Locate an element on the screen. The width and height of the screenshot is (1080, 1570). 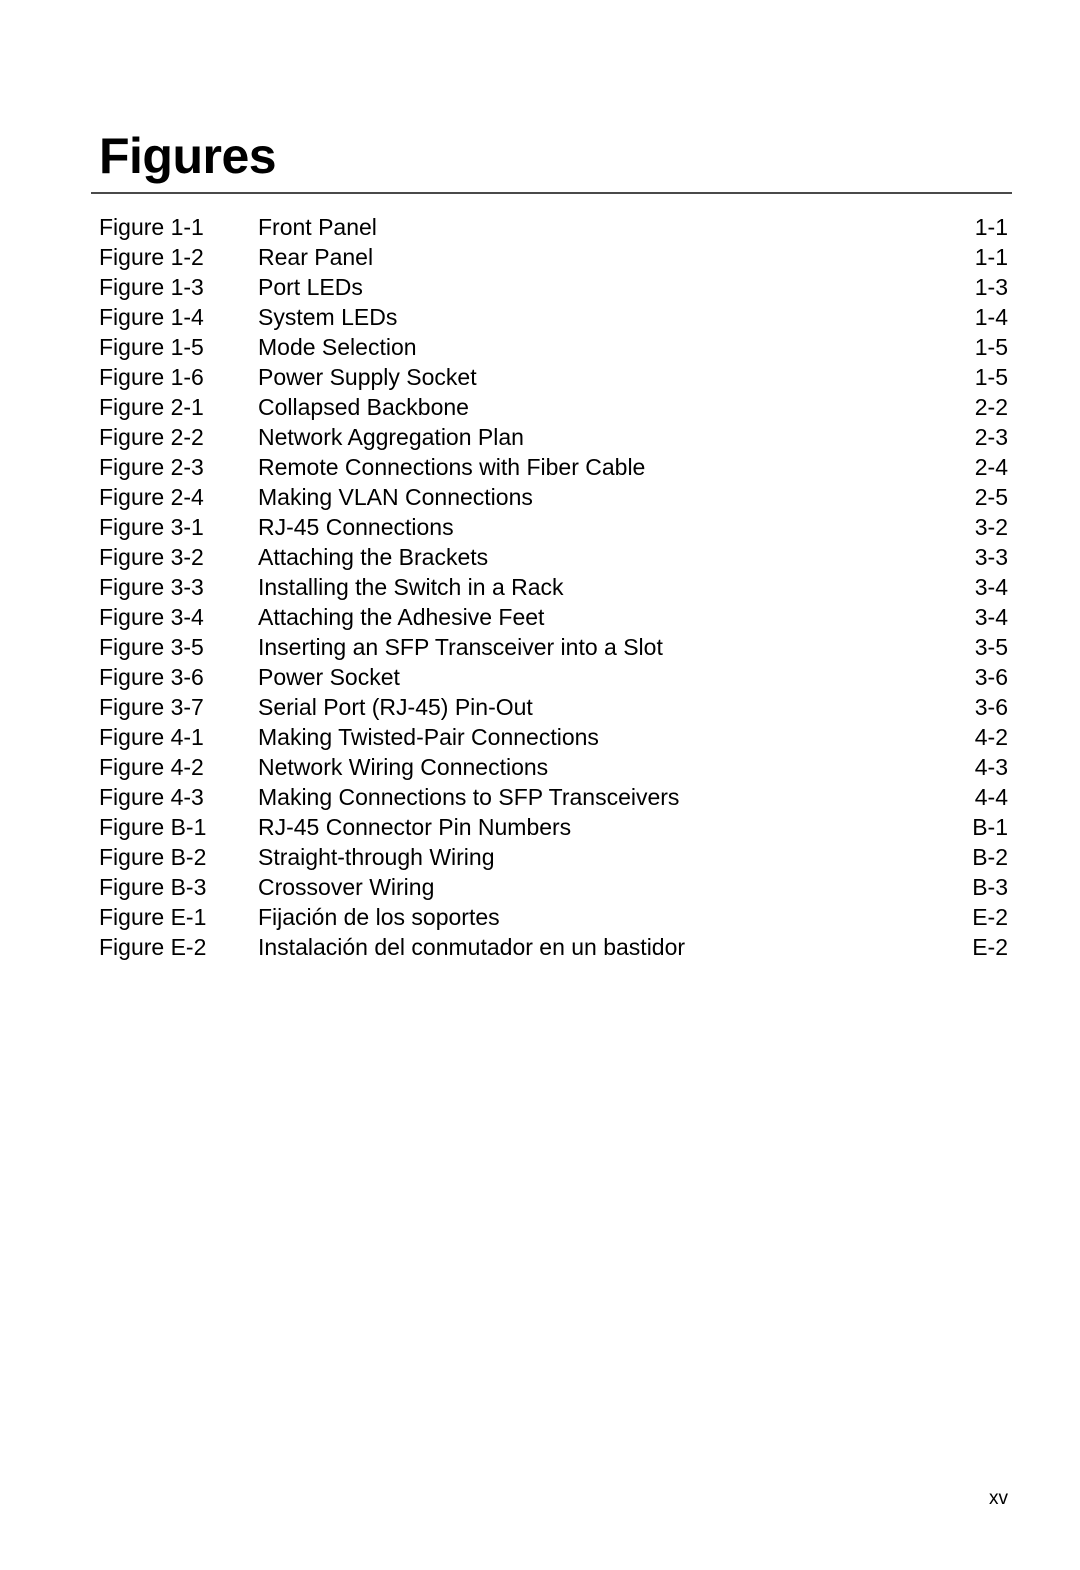
figure-entry-page: 4-2 is located at coordinates (991, 737).